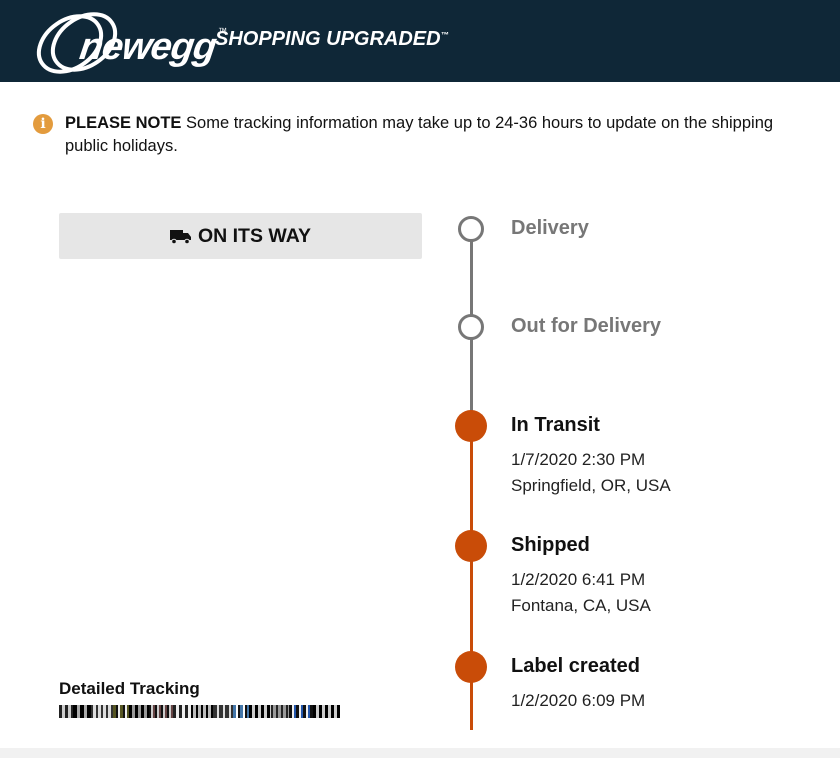  Describe the element at coordinates (471, 327) in the screenshot. I see `timeline-dot-out-for-delivery` at that location.